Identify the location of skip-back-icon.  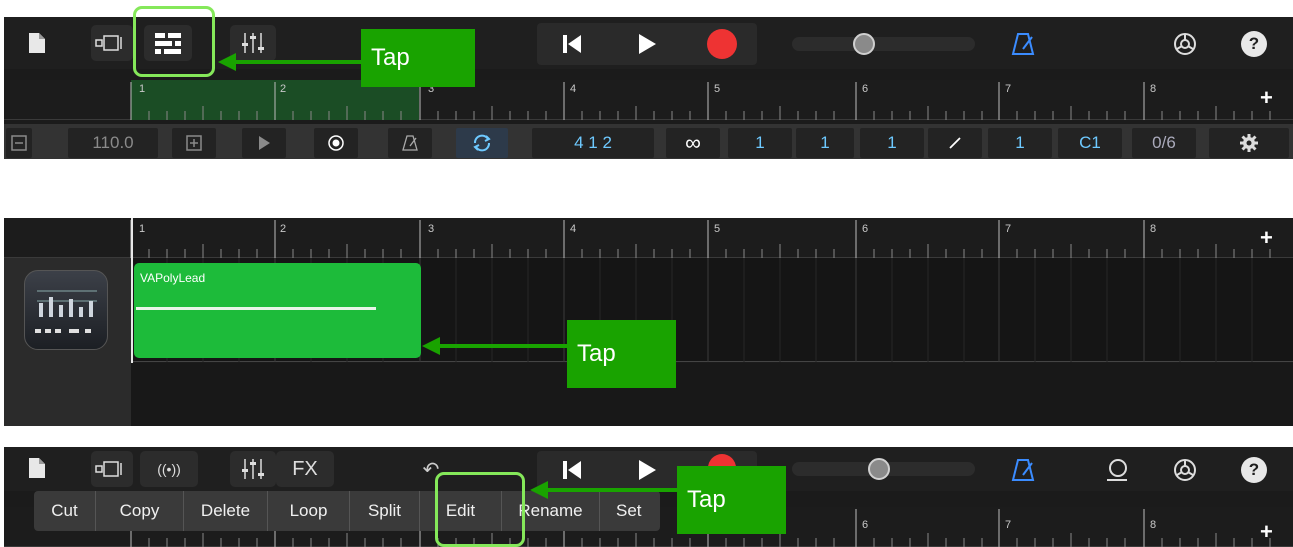
(572, 44).